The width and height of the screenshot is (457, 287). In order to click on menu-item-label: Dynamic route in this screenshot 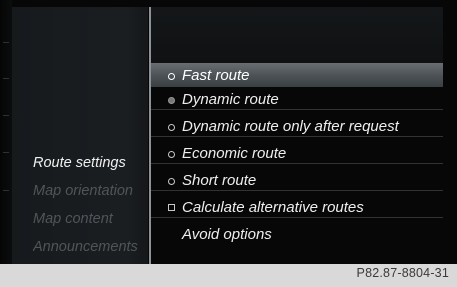, I will do `click(230, 99)`.